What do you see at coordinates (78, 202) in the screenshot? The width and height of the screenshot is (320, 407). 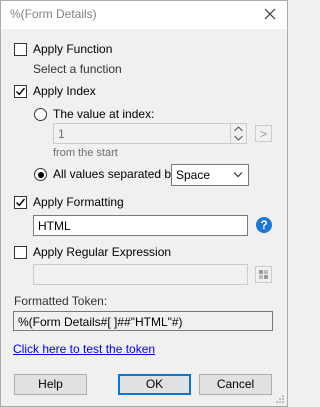 I see `apply-formatting-label: Apply Formatting` at bounding box center [78, 202].